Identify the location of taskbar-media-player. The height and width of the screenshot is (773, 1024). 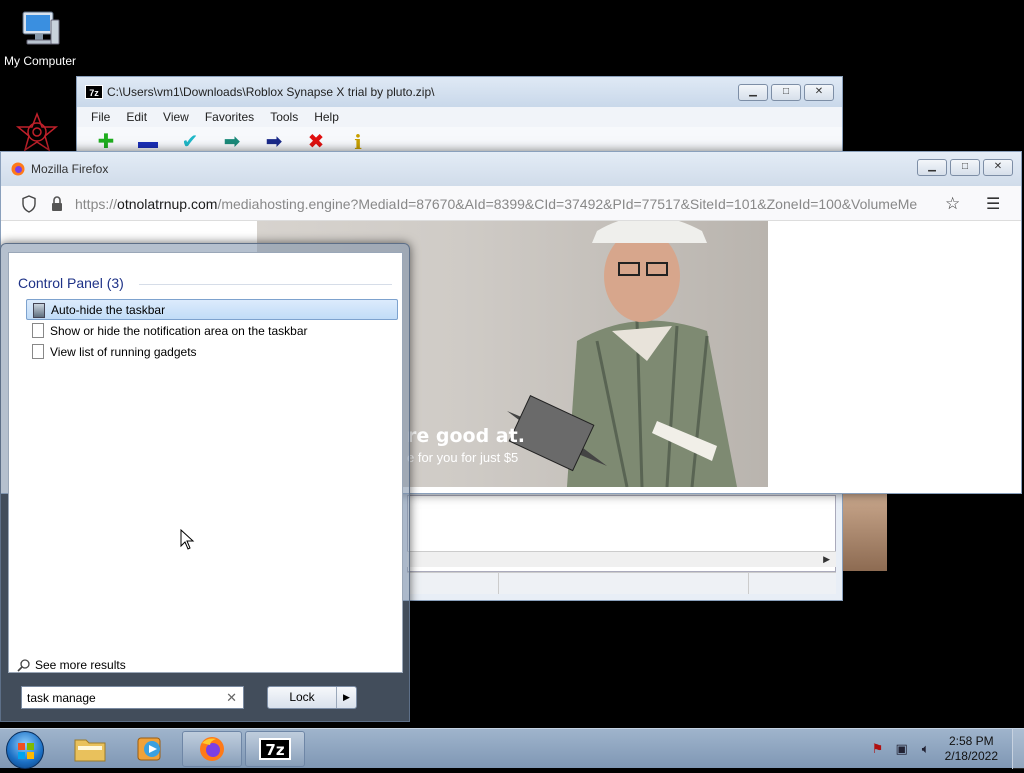
(150, 749).